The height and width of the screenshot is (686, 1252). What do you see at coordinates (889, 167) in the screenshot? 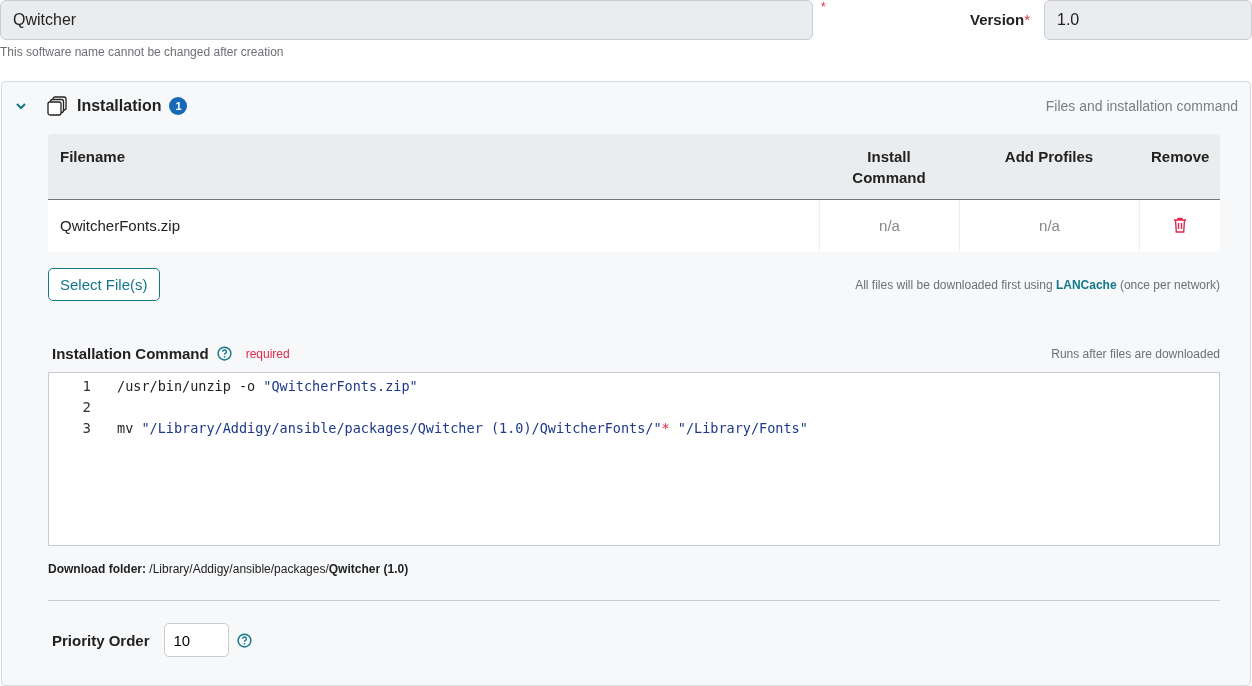
I see `column-header: Install Command` at bounding box center [889, 167].